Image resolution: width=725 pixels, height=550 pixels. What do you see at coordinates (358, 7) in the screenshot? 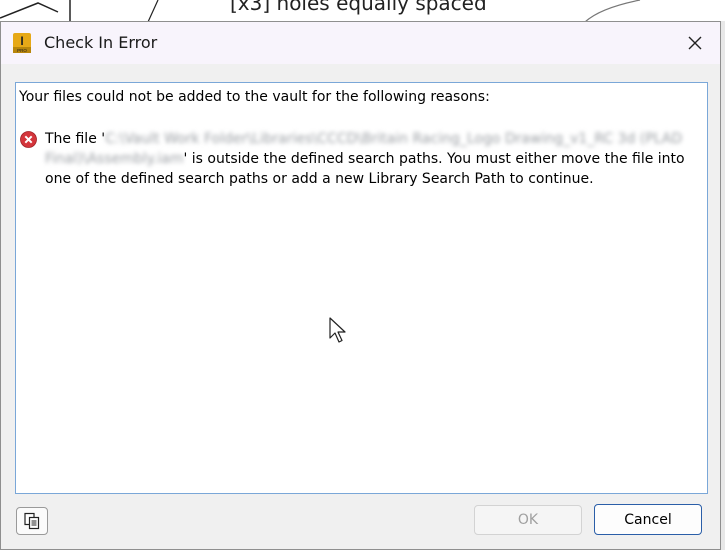
I see `drawing-annotation: [x3] holes equally spaced` at bounding box center [358, 7].